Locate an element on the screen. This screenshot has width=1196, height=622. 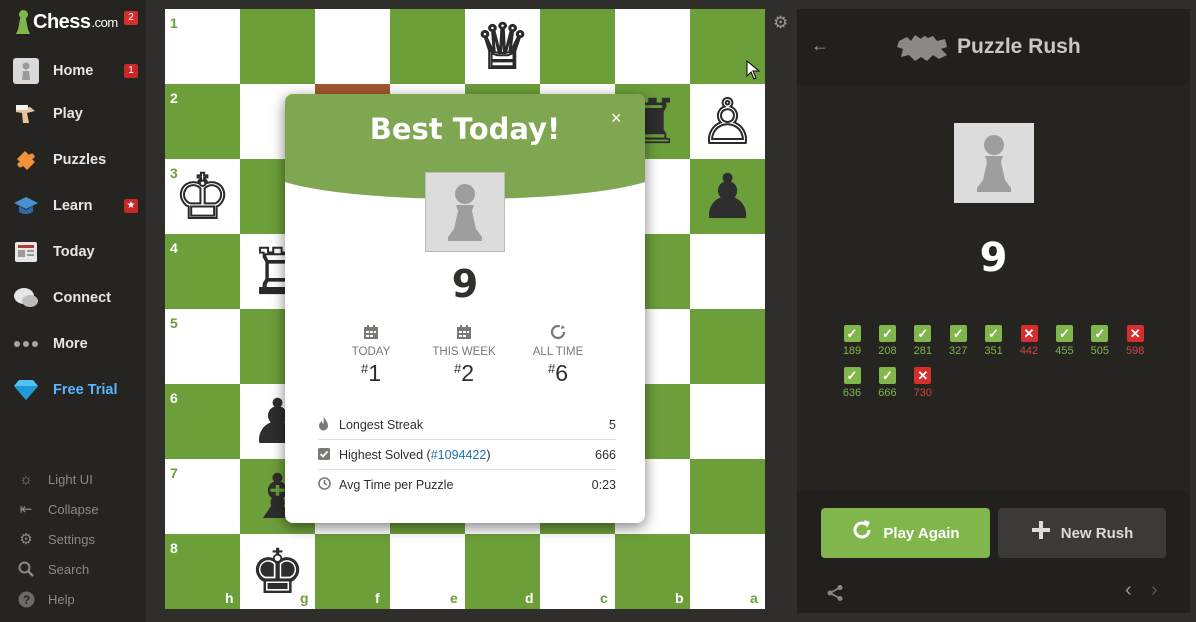
sidebar-item-more: More is located at coordinates (73, 344).